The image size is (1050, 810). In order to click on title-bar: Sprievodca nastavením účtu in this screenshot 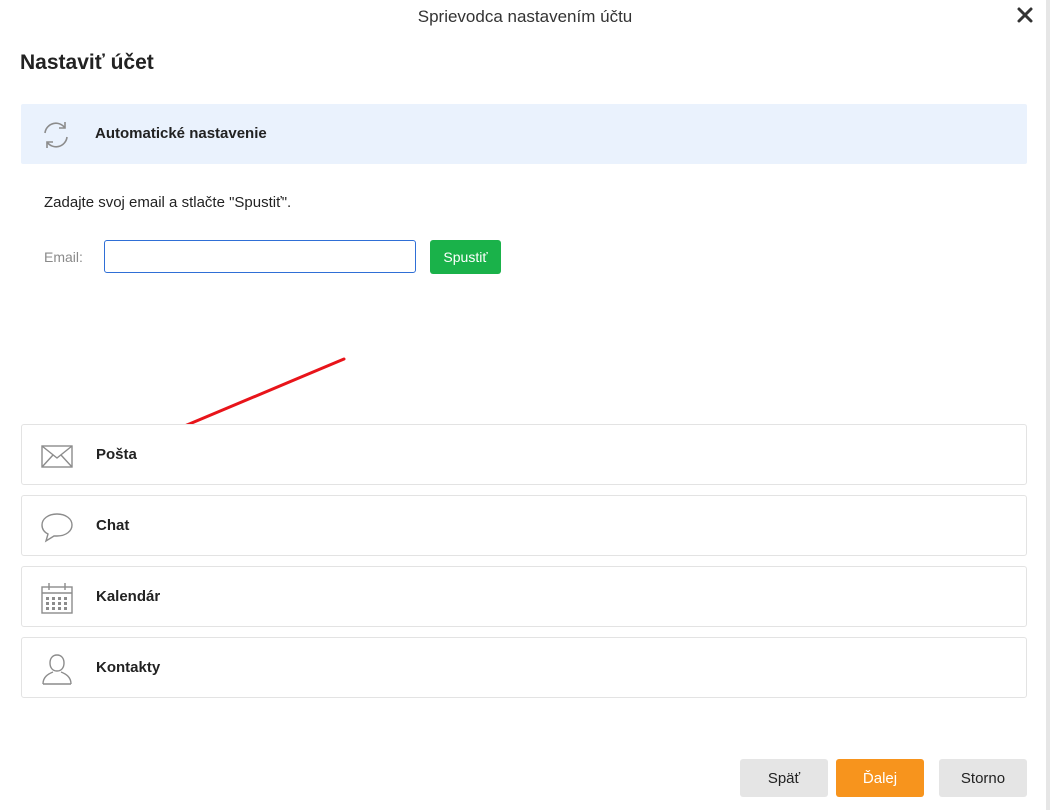, I will do `click(525, 17)`.